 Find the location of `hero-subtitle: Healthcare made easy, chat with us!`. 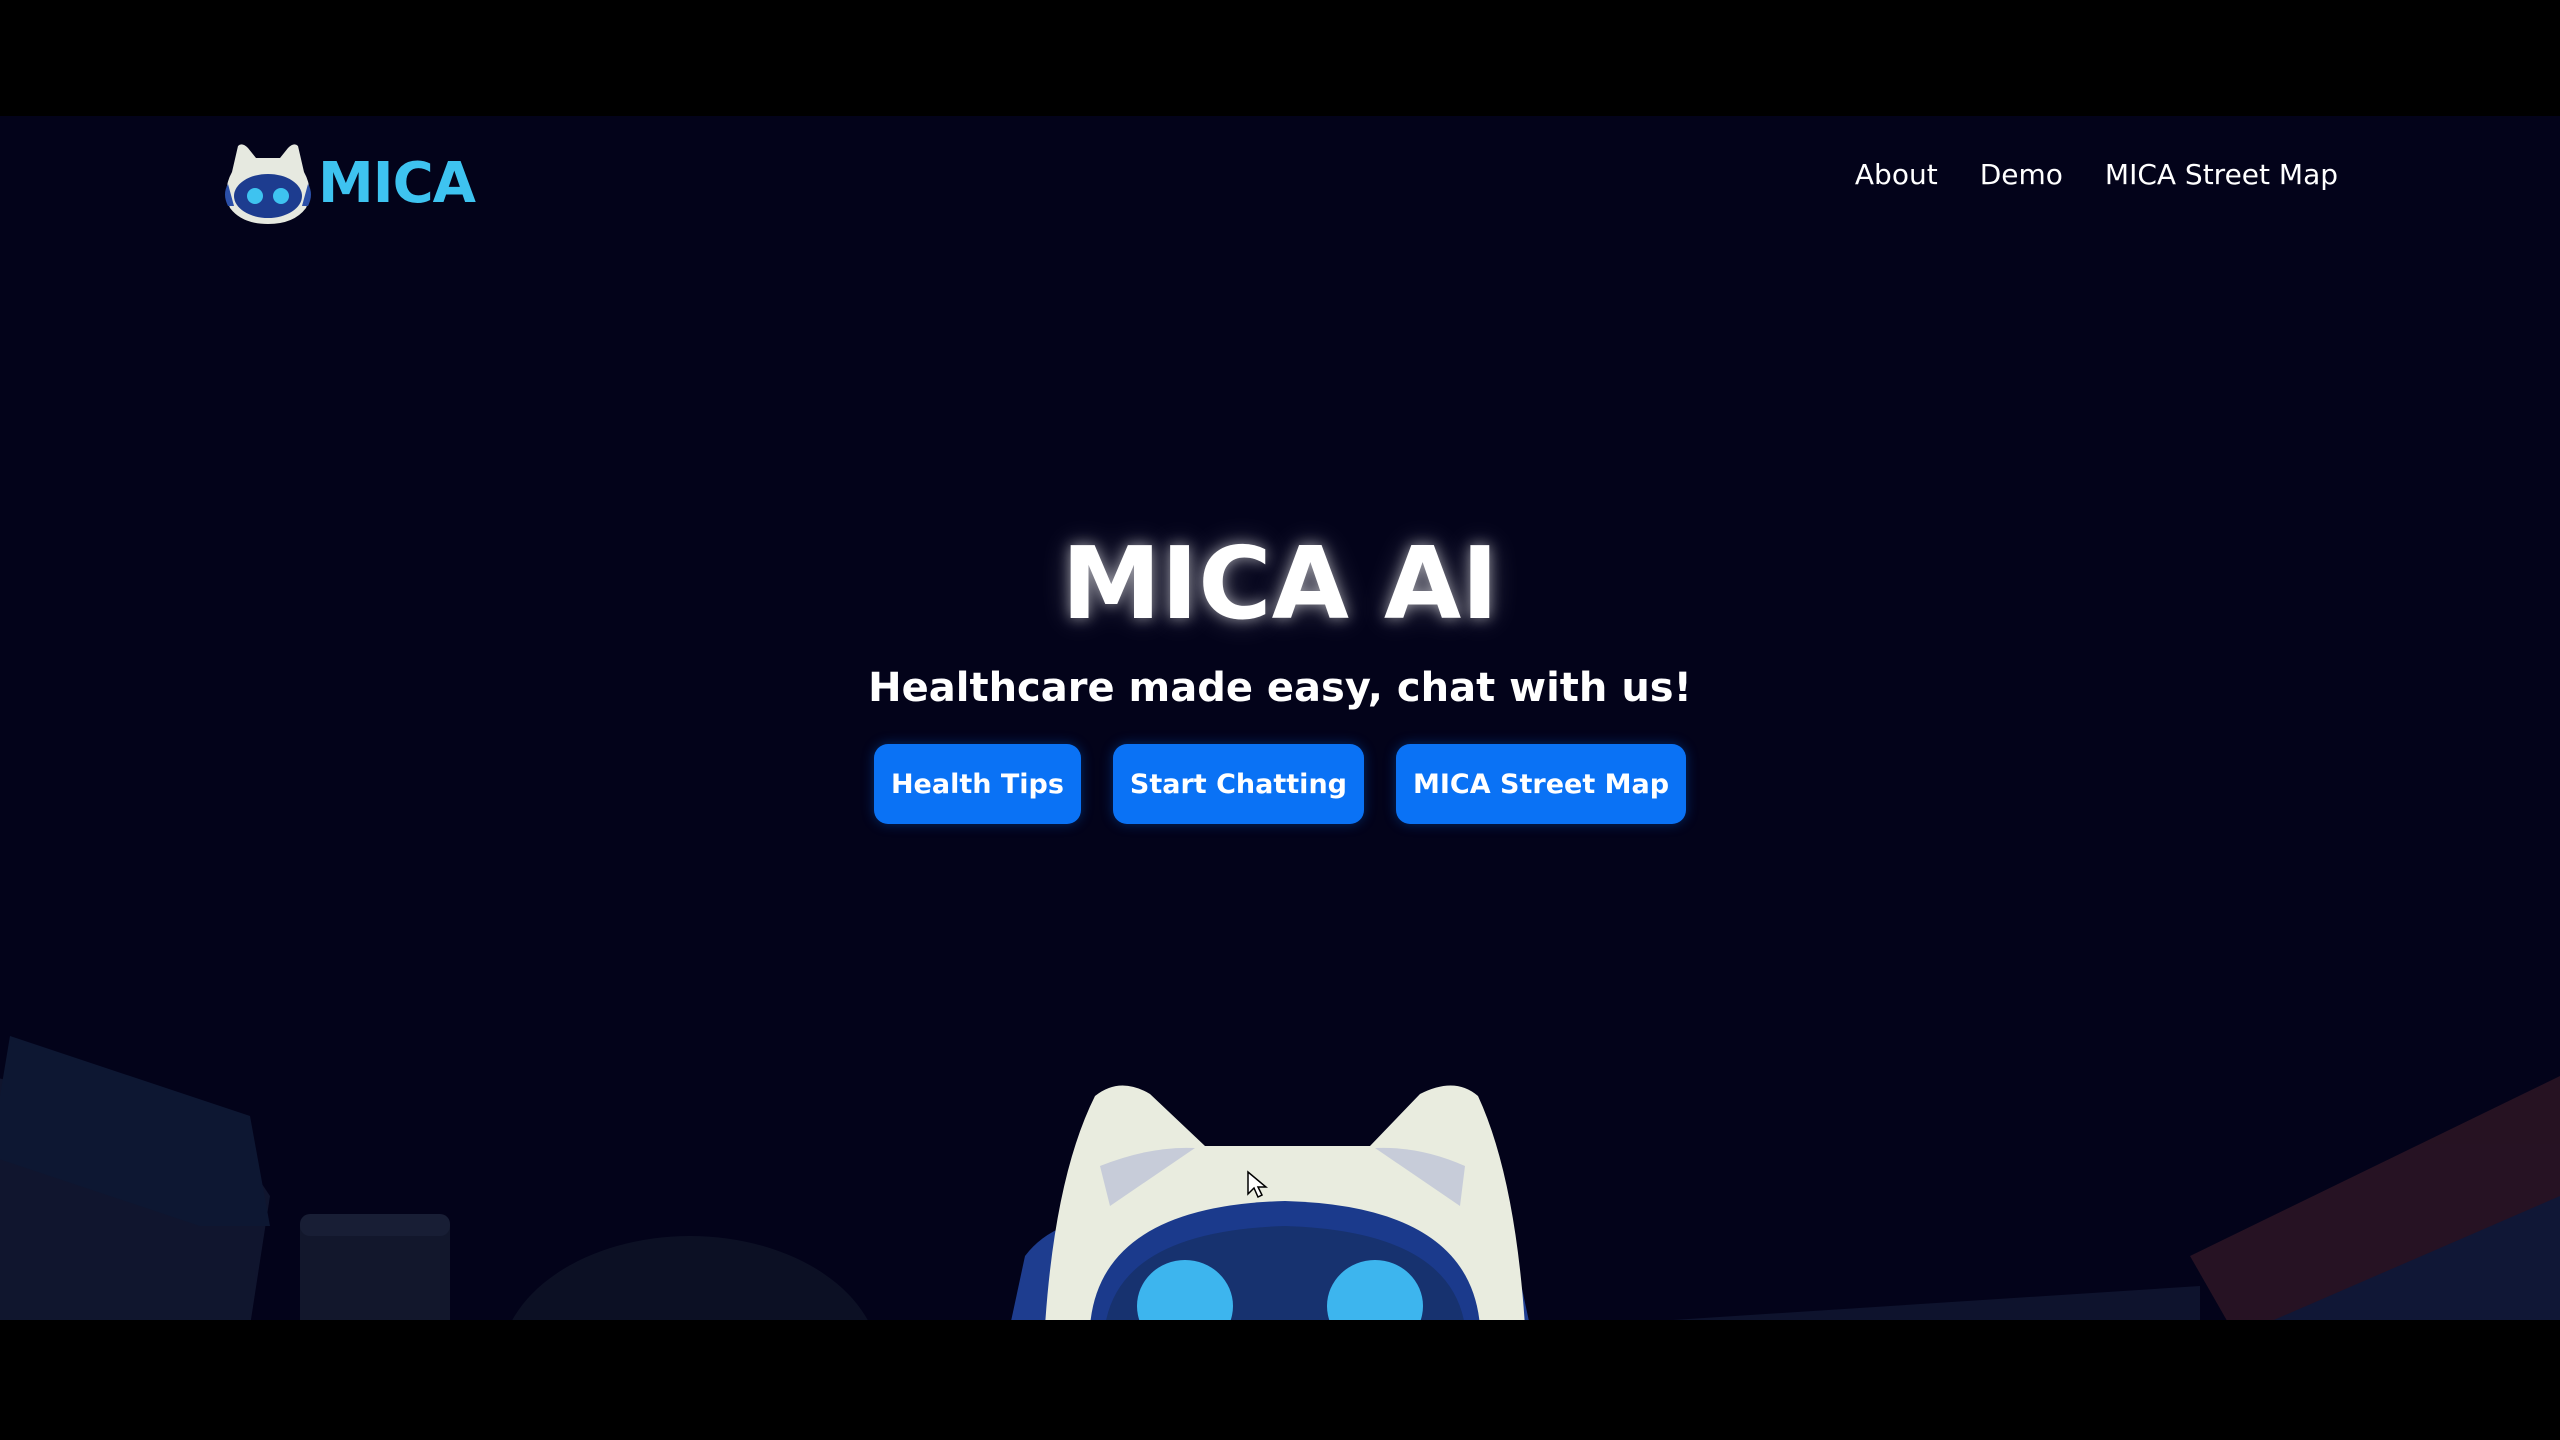

hero-subtitle: Healthcare made easy, chat with us! is located at coordinates (1280, 688).